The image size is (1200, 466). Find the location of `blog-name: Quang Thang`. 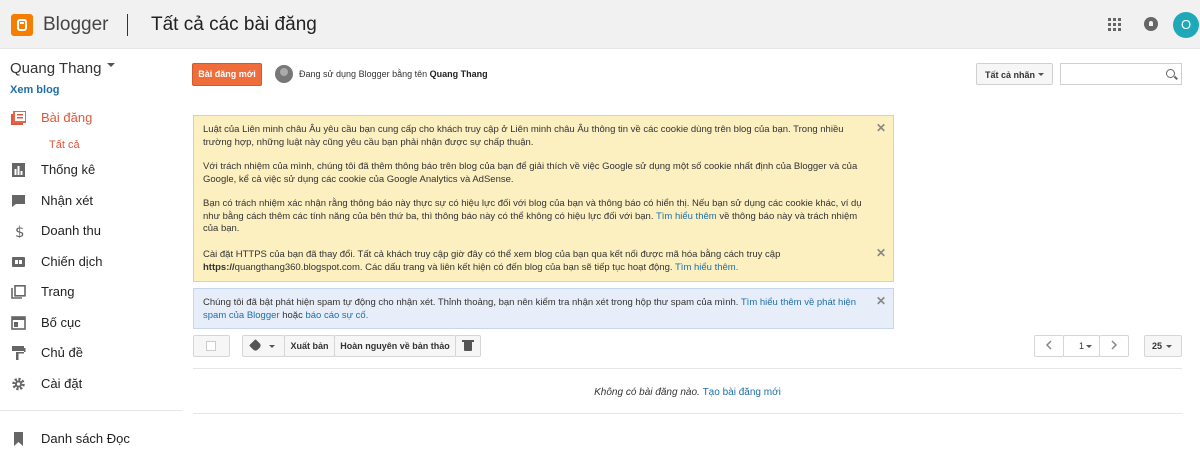

blog-name: Quang Thang is located at coordinates (56, 68).